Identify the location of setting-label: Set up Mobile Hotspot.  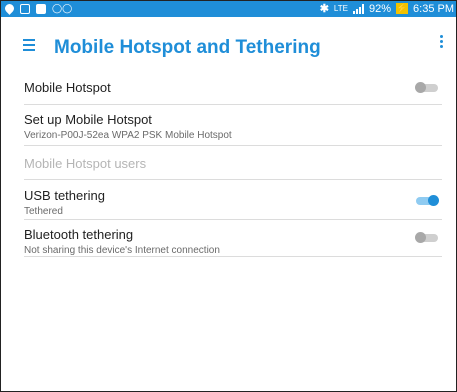
(88, 119).